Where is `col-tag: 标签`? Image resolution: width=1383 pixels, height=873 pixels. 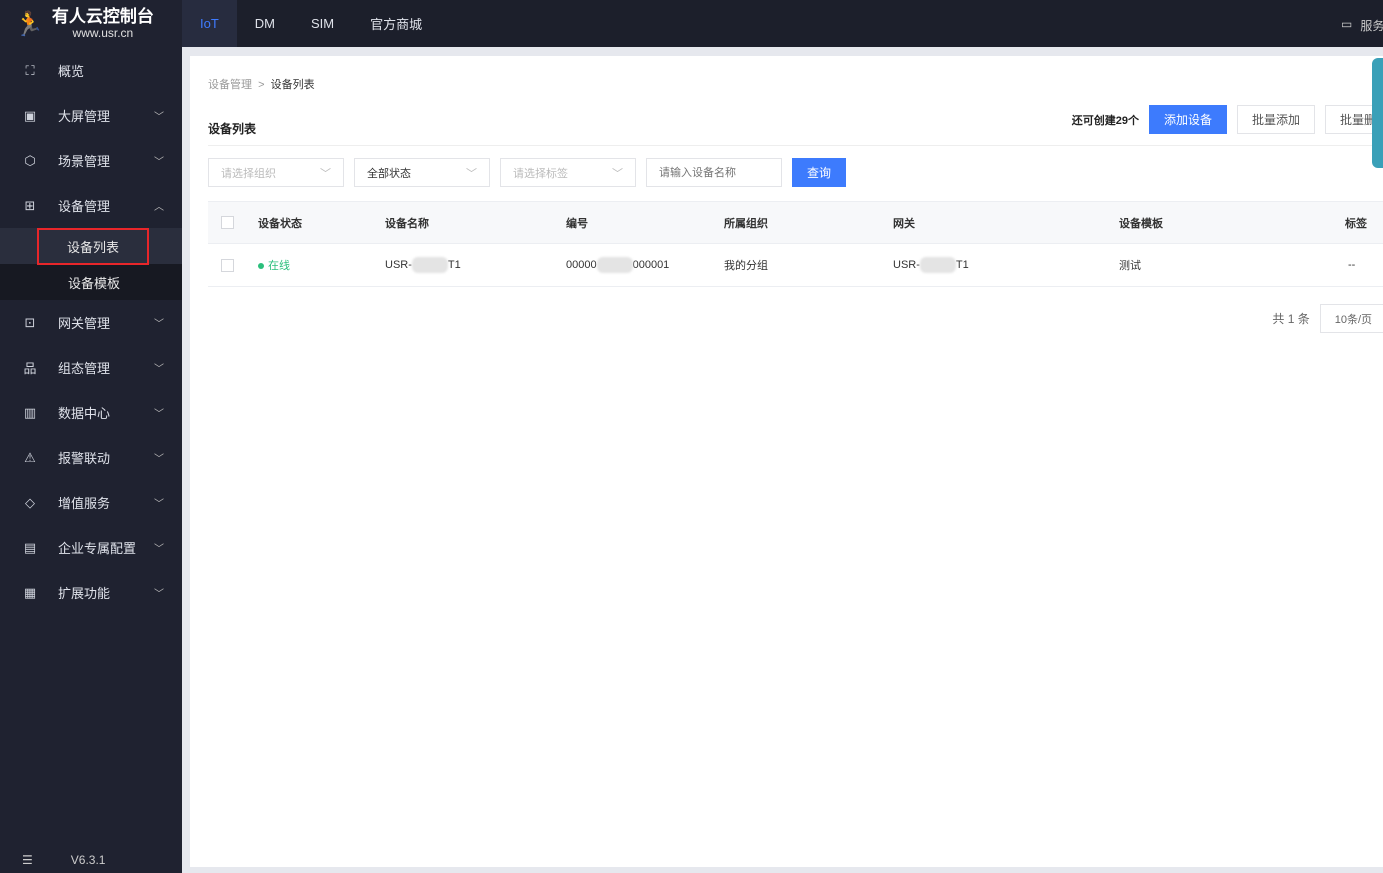 col-tag: 标签 is located at coordinates (1356, 223).